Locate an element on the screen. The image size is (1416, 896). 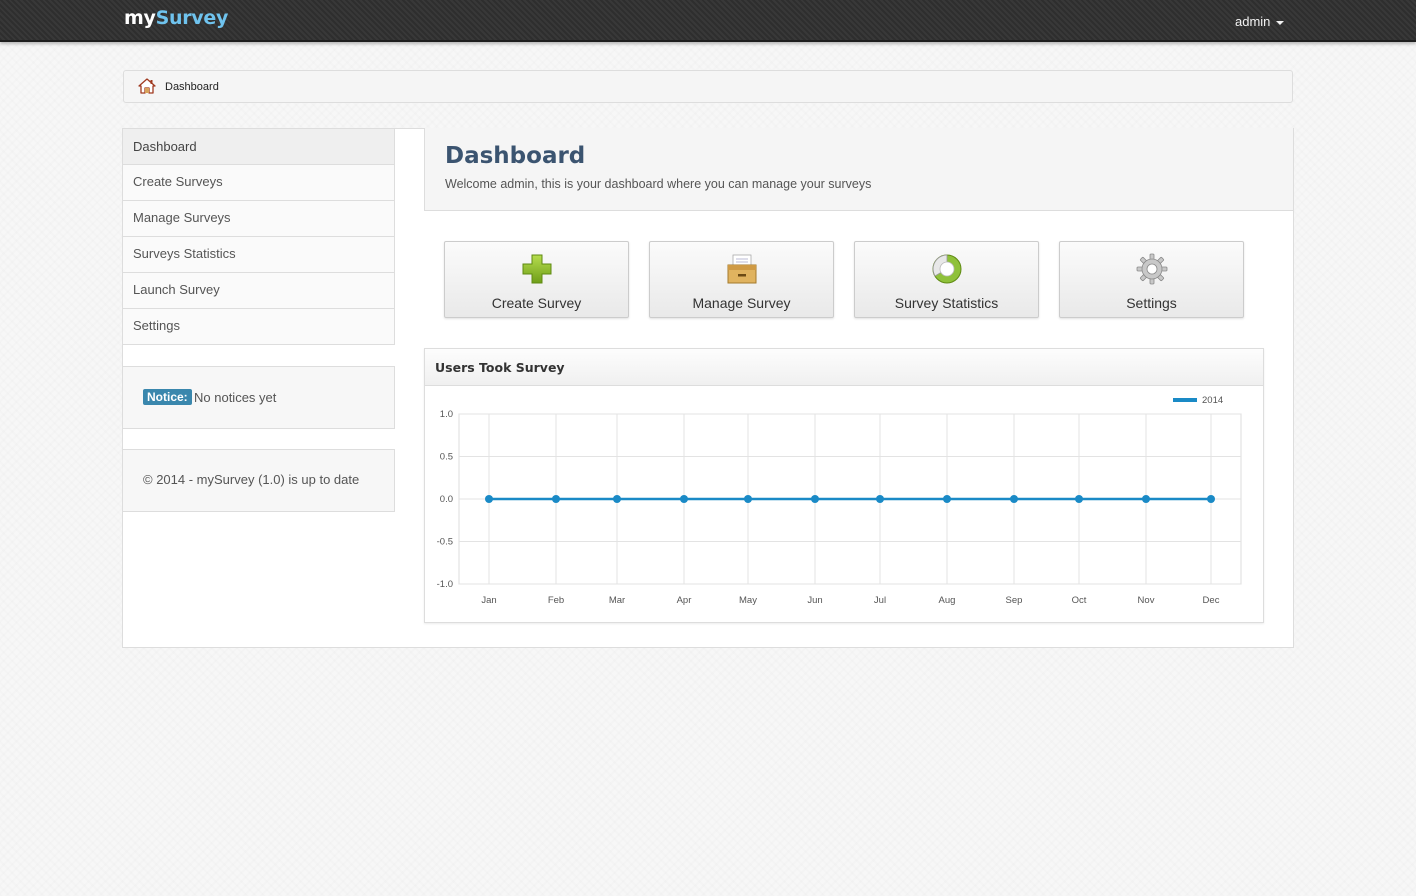
sidebar-item-surveys-statistics: Surveys Statistics is located at coordinates (259, 255).